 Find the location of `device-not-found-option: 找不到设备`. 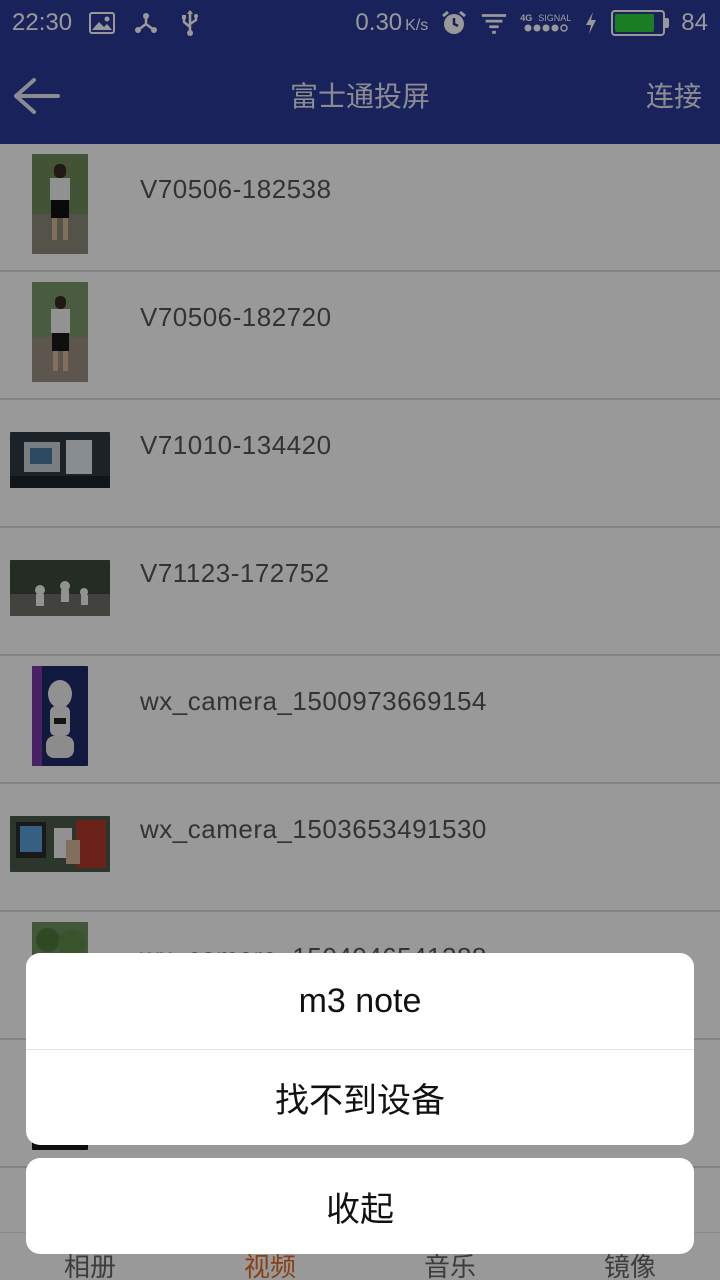

device-not-found-option: 找不到设备 is located at coordinates (360, 1097).